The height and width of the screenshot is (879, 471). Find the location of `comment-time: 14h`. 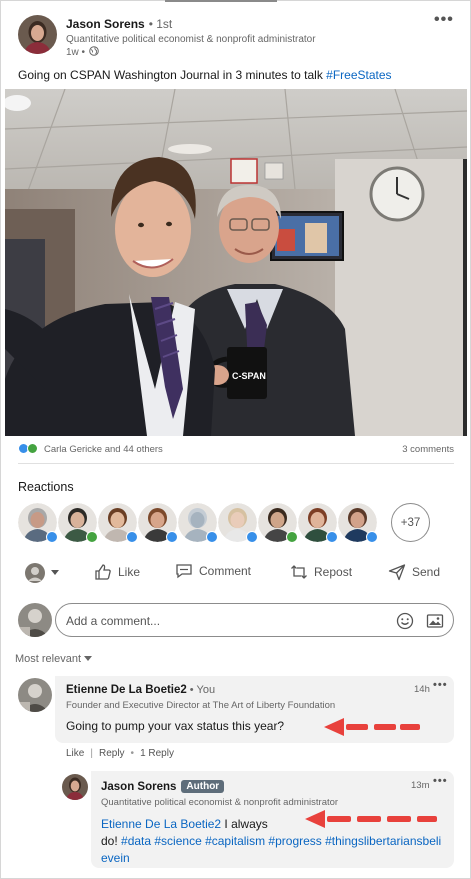

comment-time: 14h is located at coordinates (422, 689).